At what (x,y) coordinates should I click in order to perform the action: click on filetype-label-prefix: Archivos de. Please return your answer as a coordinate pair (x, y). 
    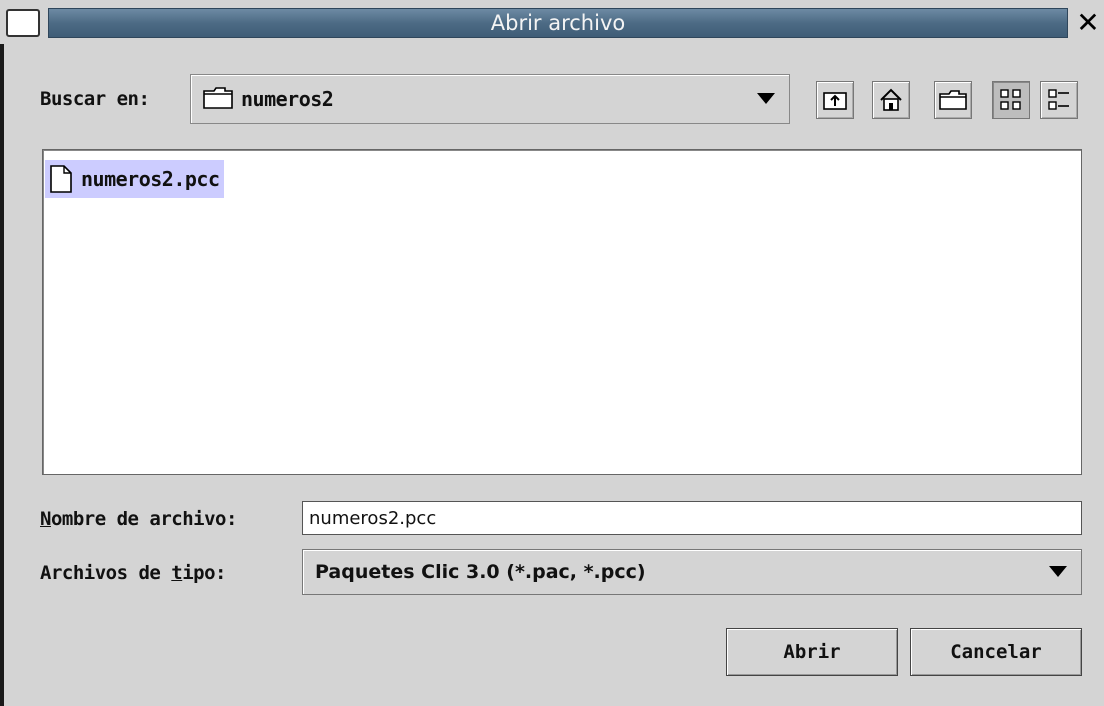
    Looking at the image, I should click on (106, 573).